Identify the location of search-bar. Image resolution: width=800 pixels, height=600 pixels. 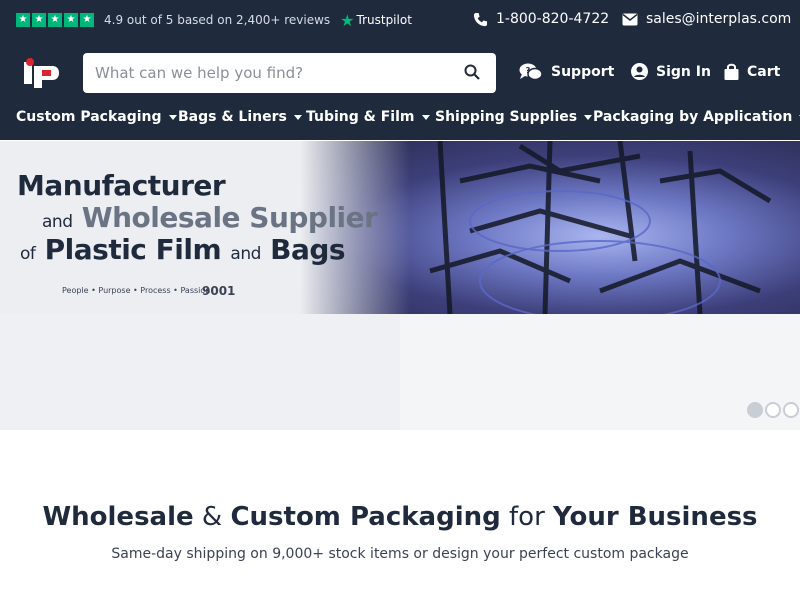
(289, 73).